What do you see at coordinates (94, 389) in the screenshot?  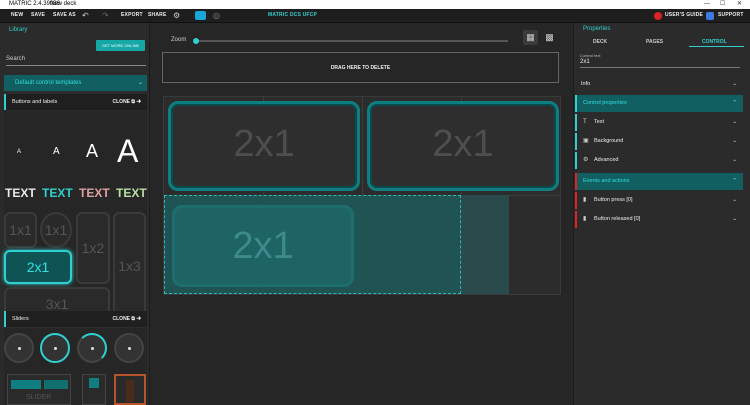 I see `vertical-slider` at bounding box center [94, 389].